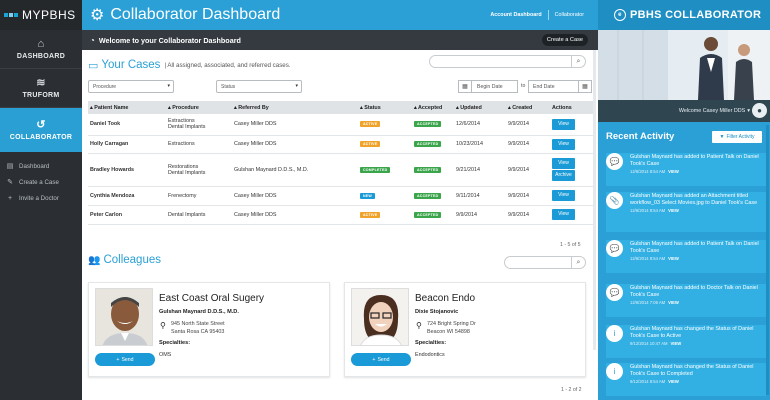 Image resolution: width=770 pixels, height=400 pixels. Describe the element at coordinates (375, 169) in the screenshot. I see `status-badge: COMPLETED` at that location.